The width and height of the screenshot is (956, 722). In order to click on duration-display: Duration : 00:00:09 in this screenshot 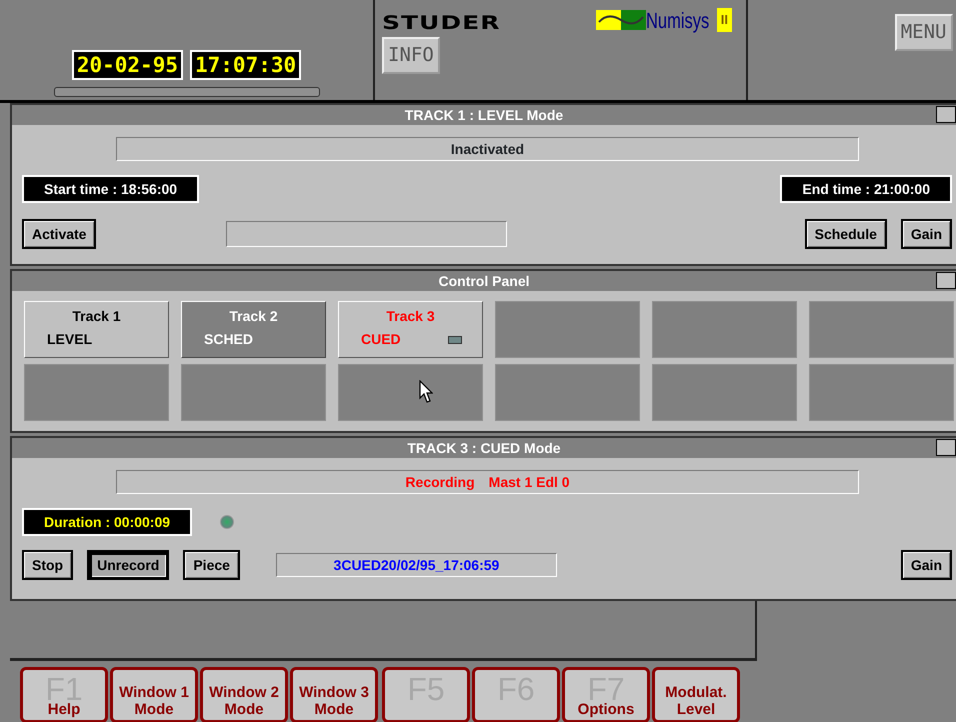, I will do `click(107, 522)`.